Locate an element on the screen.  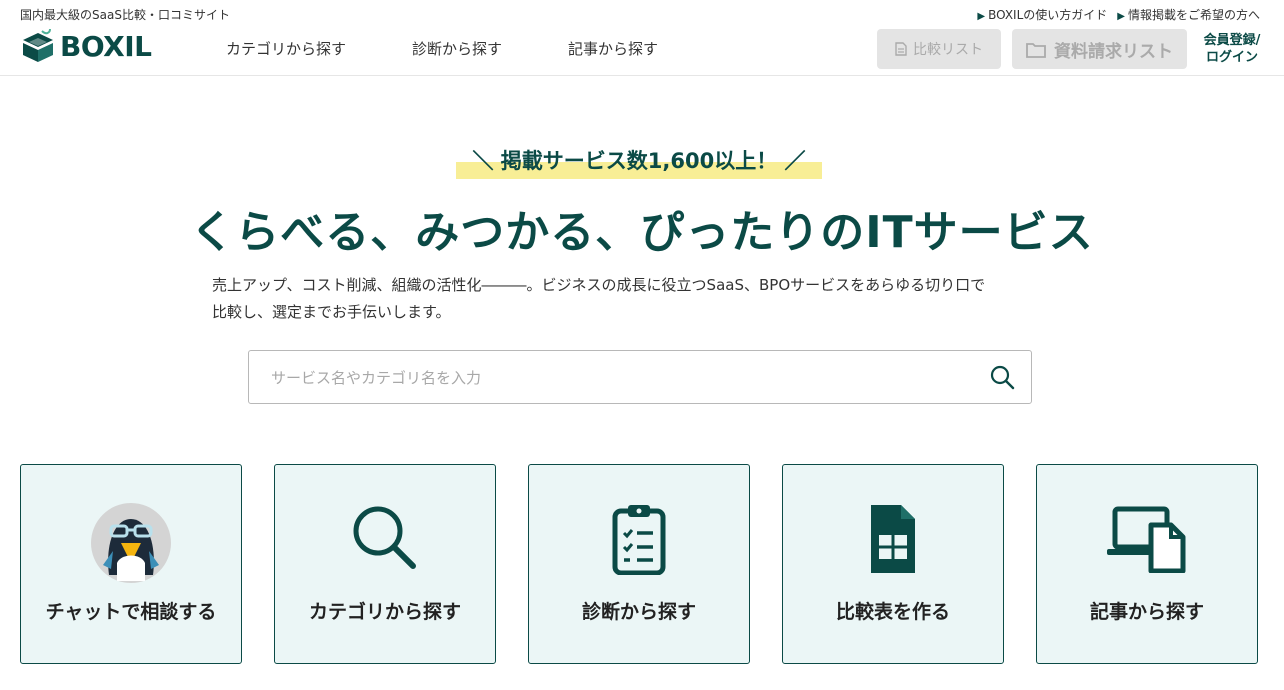
card-label: チャットで相談する is located at coordinates (131, 612).